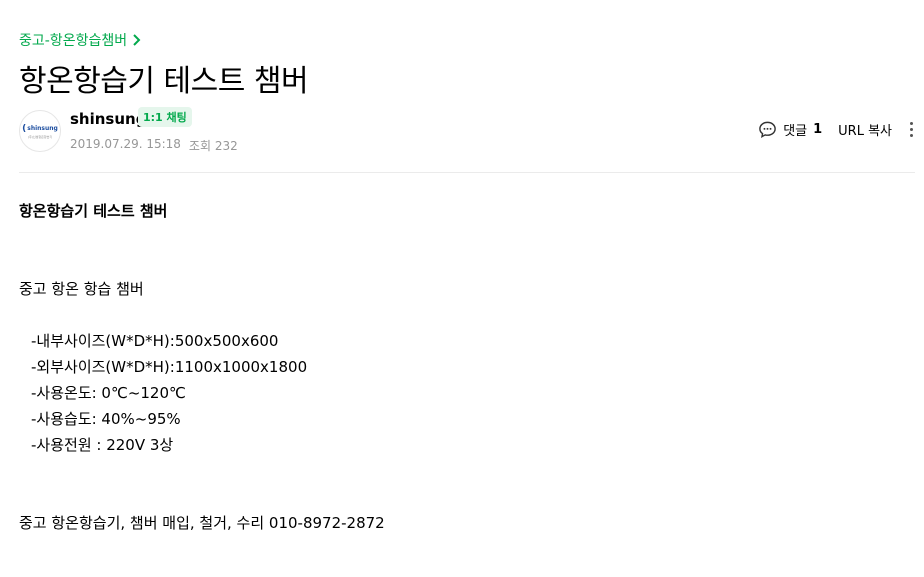 The image size is (924, 577). Describe the element at coordinates (165, 117) in the screenshot. I see `chat-badge: 1:1 채팅` at that location.